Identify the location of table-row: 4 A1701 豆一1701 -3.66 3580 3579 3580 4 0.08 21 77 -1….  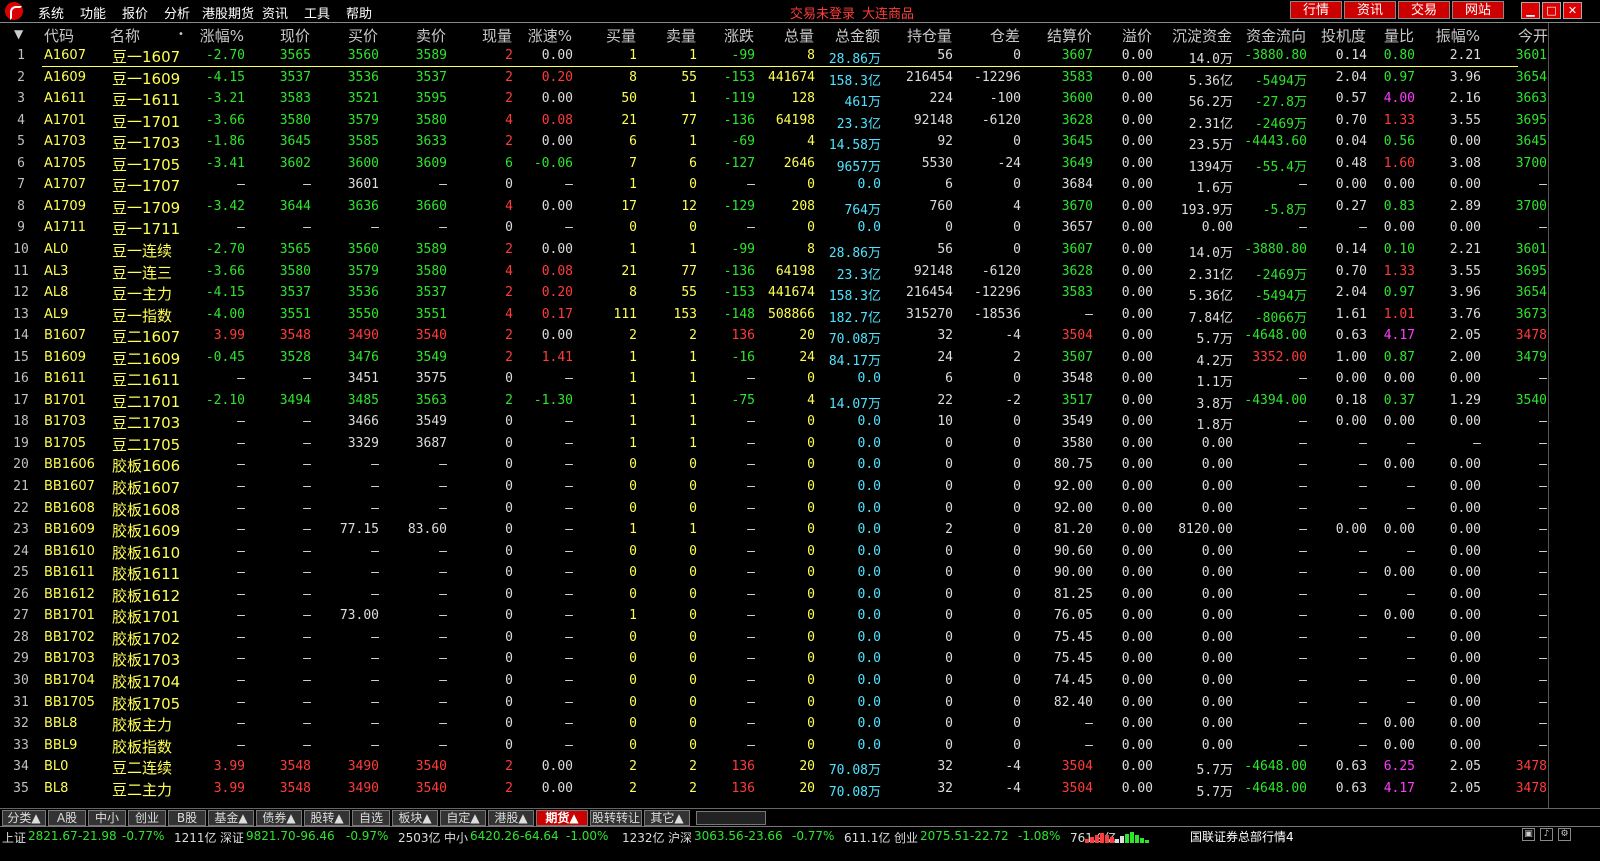
(774, 121).